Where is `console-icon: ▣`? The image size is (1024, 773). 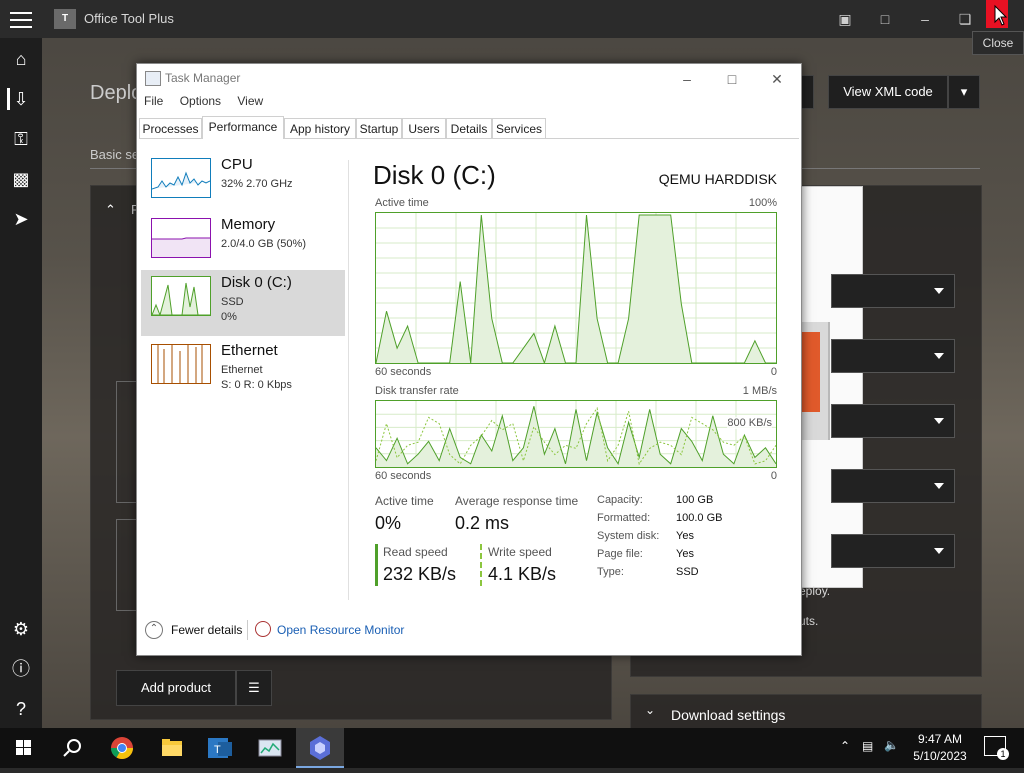 console-icon: ▣ is located at coordinates (845, 19).